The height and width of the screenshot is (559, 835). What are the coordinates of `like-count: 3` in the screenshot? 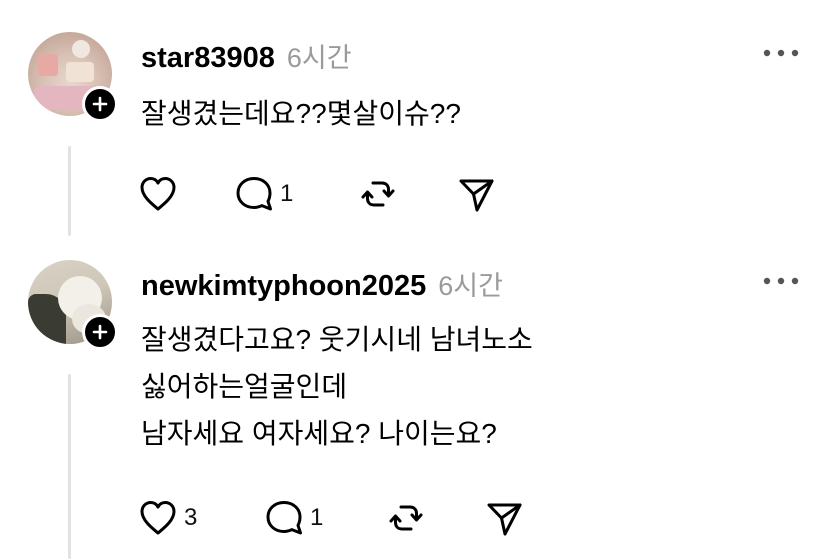 It's located at (191, 517).